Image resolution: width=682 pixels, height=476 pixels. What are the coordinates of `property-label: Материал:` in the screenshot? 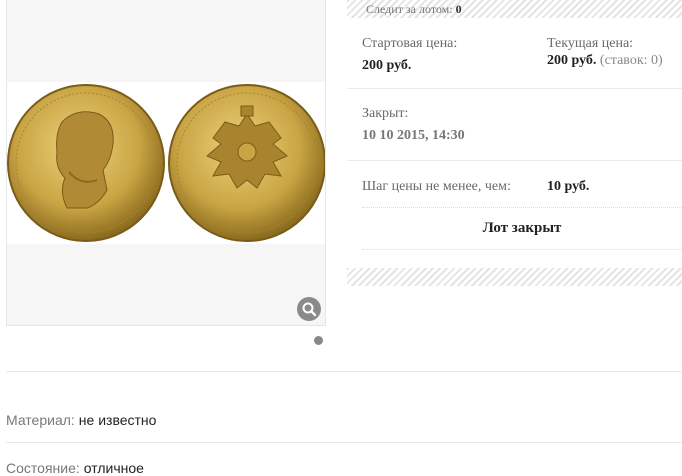 It's located at (40, 420).